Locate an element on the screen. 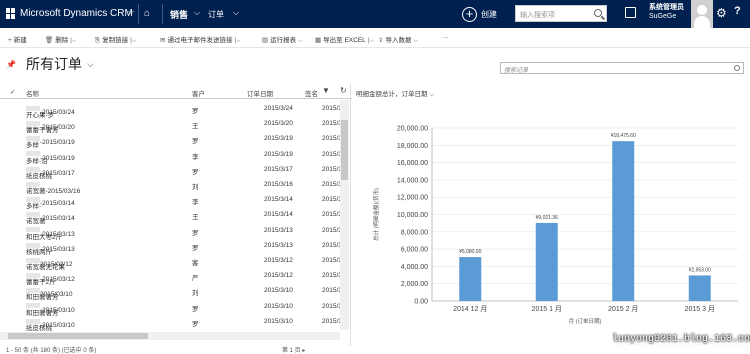 This screenshot has width=750, height=354. column-header-sign: 签名 is located at coordinates (311, 93).